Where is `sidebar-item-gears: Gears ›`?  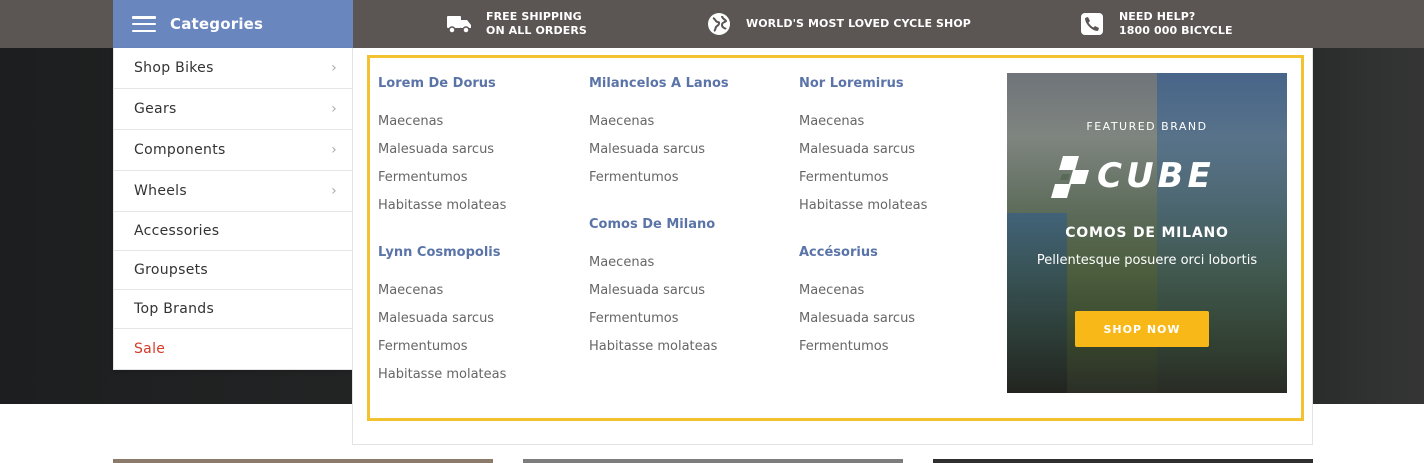 sidebar-item-gears: Gears › is located at coordinates (233, 109).